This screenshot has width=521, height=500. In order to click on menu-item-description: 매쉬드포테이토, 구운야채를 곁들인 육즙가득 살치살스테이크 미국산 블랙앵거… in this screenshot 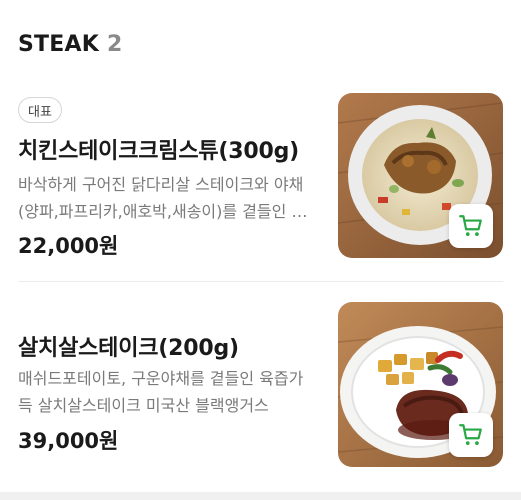, I will do `click(161, 392)`.